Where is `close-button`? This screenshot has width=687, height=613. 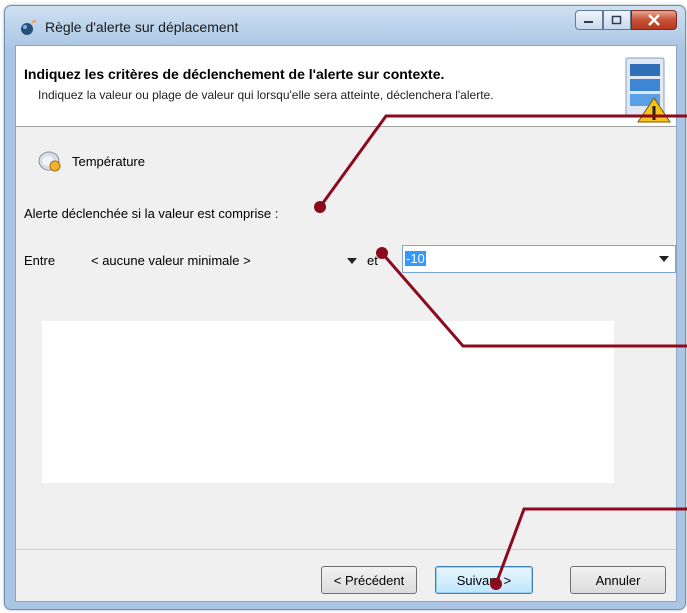
close-button is located at coordinates (654, 20).